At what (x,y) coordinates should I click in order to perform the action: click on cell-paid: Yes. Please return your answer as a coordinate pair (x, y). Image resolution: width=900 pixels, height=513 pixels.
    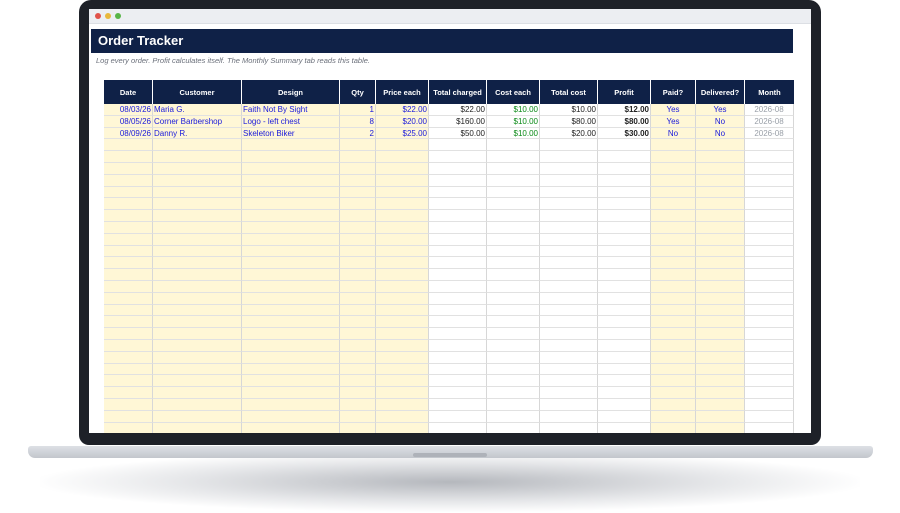
    Looking at the image, I should click on (673, 121).